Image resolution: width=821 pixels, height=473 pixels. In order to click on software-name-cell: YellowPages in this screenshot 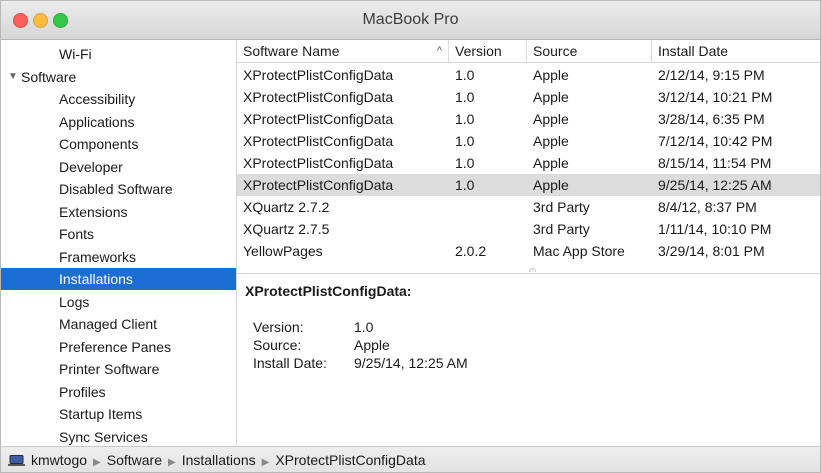, I will do `click(283, 251)`.